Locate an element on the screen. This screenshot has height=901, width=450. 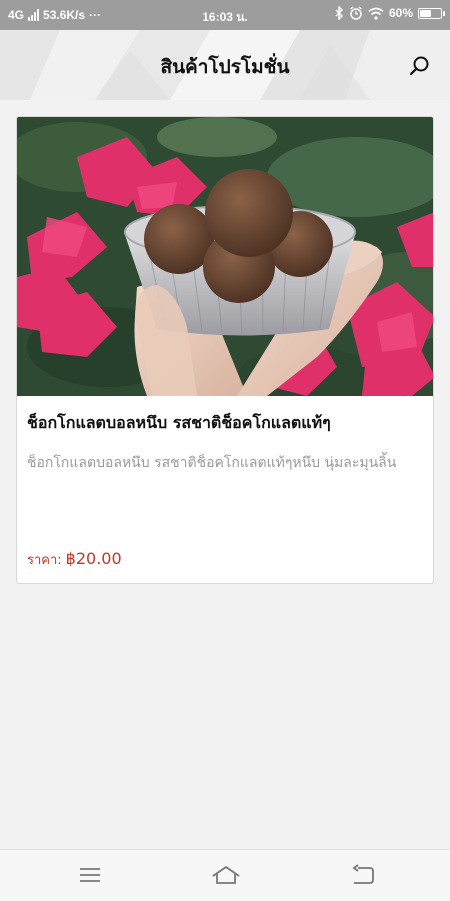
status-right: 60% is located at coordinates (389, 13).